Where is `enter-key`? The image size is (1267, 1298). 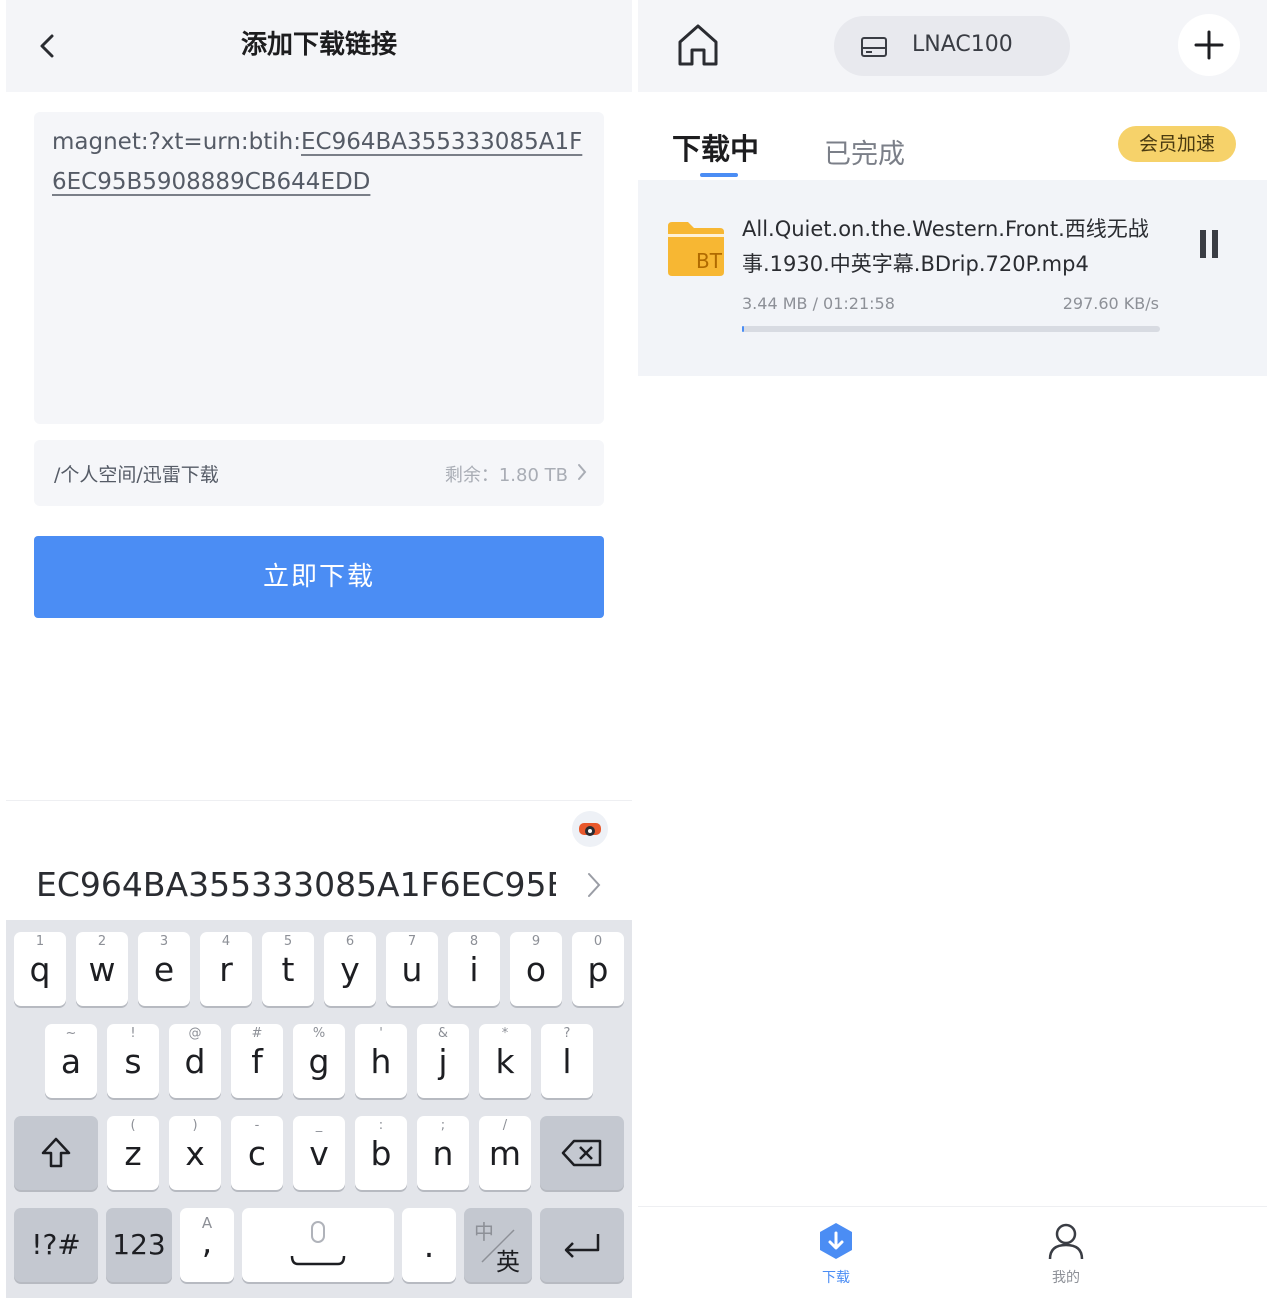 enter-key is located at coordinates (582, 1245).